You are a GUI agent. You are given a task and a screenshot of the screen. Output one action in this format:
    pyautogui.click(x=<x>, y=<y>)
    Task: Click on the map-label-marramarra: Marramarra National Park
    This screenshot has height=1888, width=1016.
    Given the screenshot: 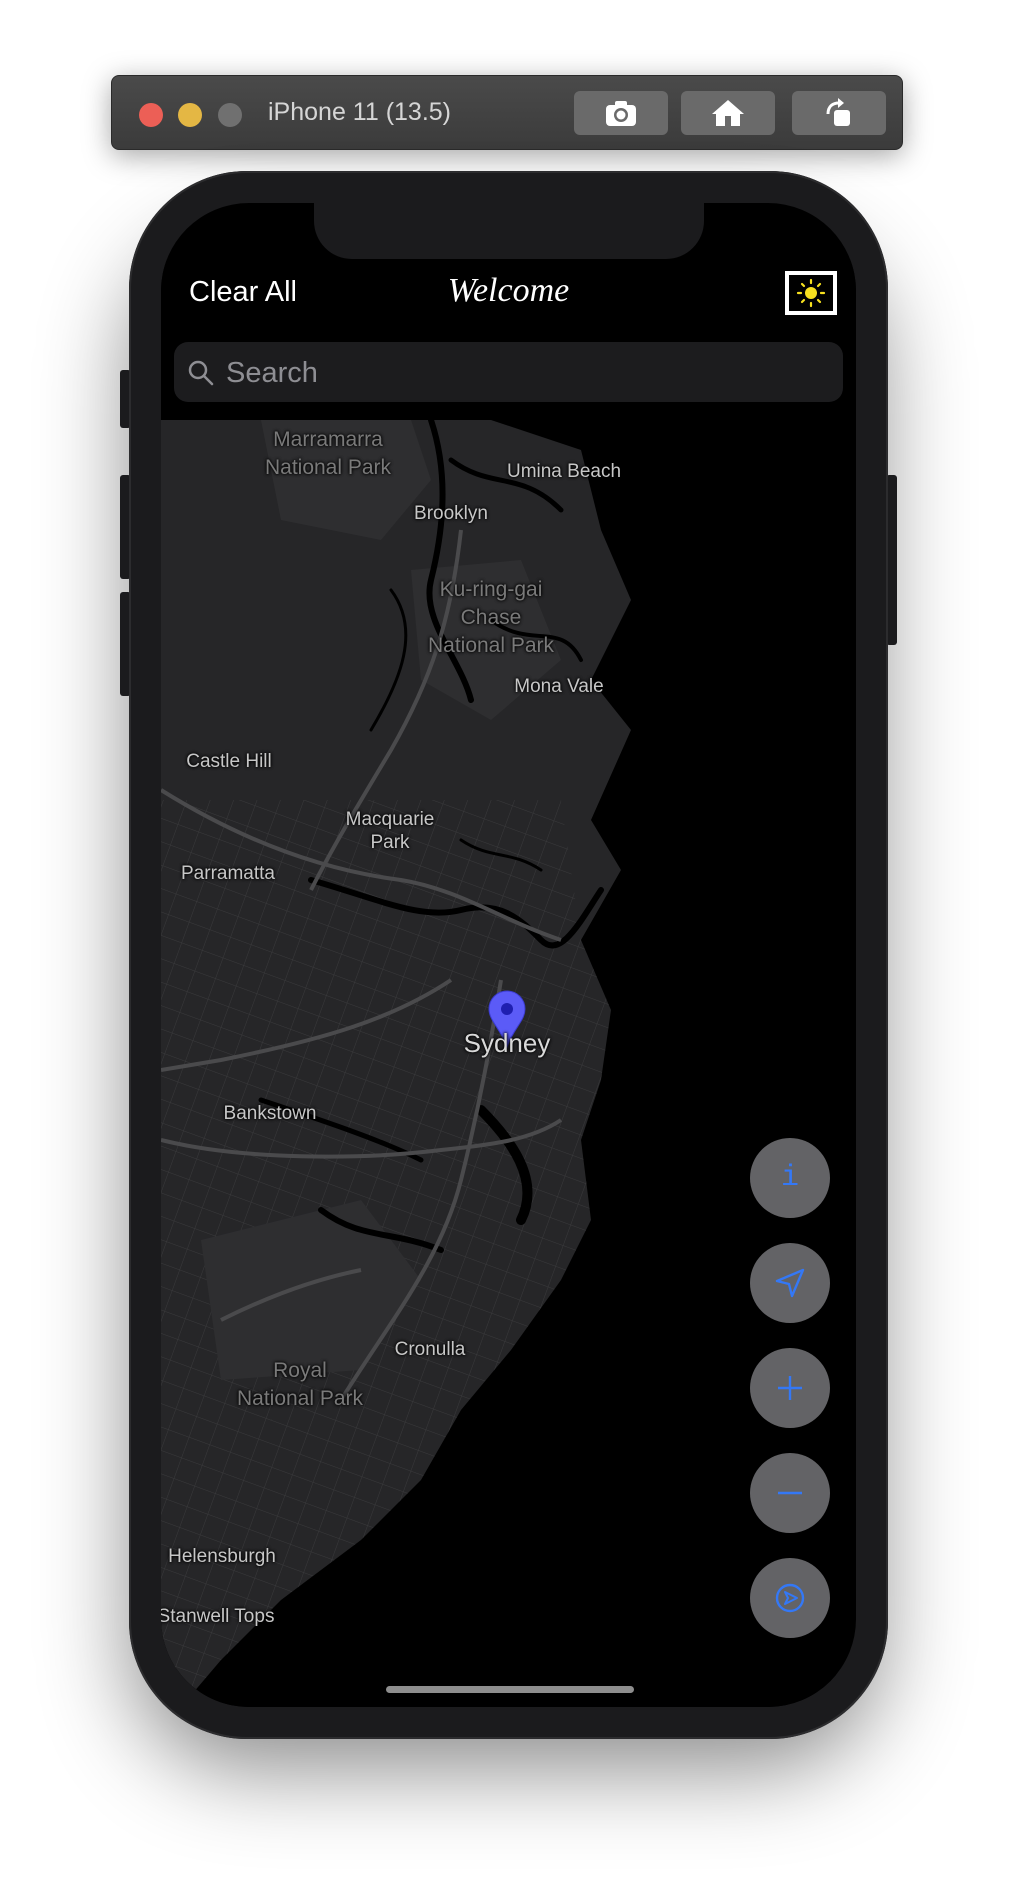 What is the action you would take?
    pyautogui.click(x=328, y=453)
    